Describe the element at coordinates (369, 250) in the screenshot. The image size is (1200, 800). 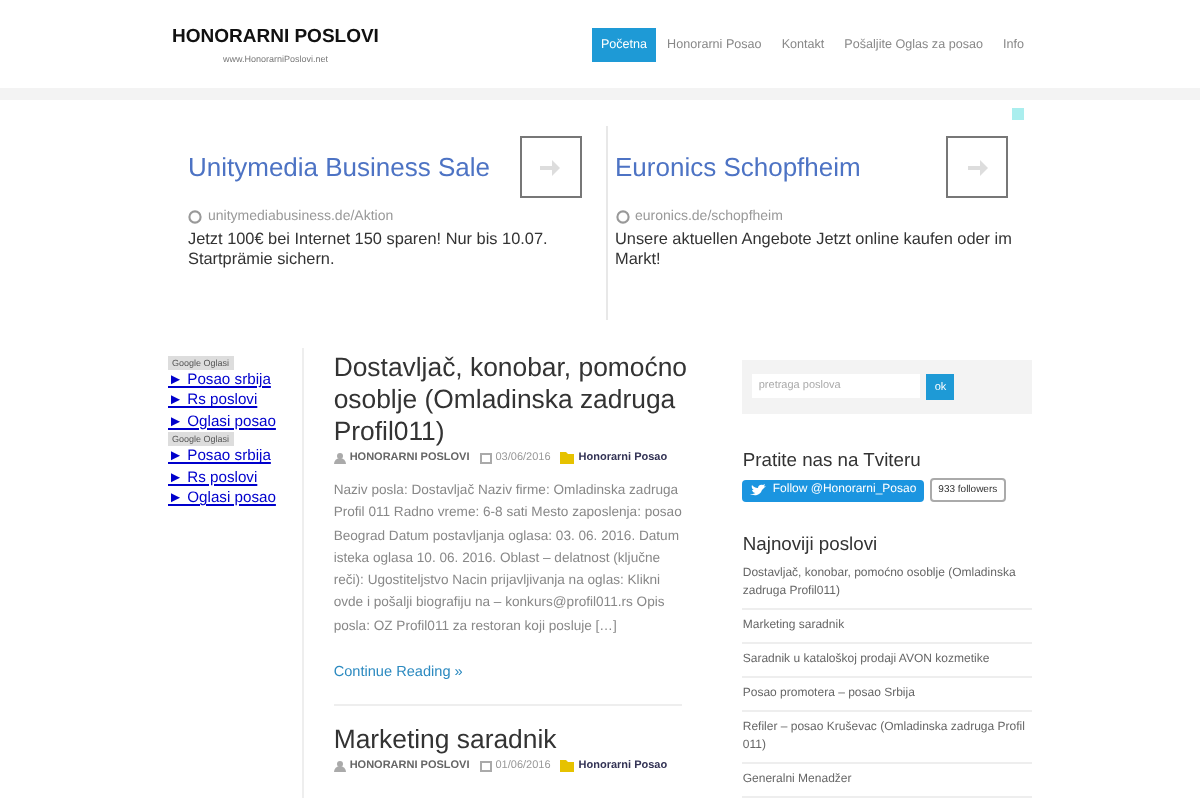
I see `ad-text: Jetzt 100€ bei Internet 150 sparen! Nur bis 10.07. Startprämie sichern.` at that location.